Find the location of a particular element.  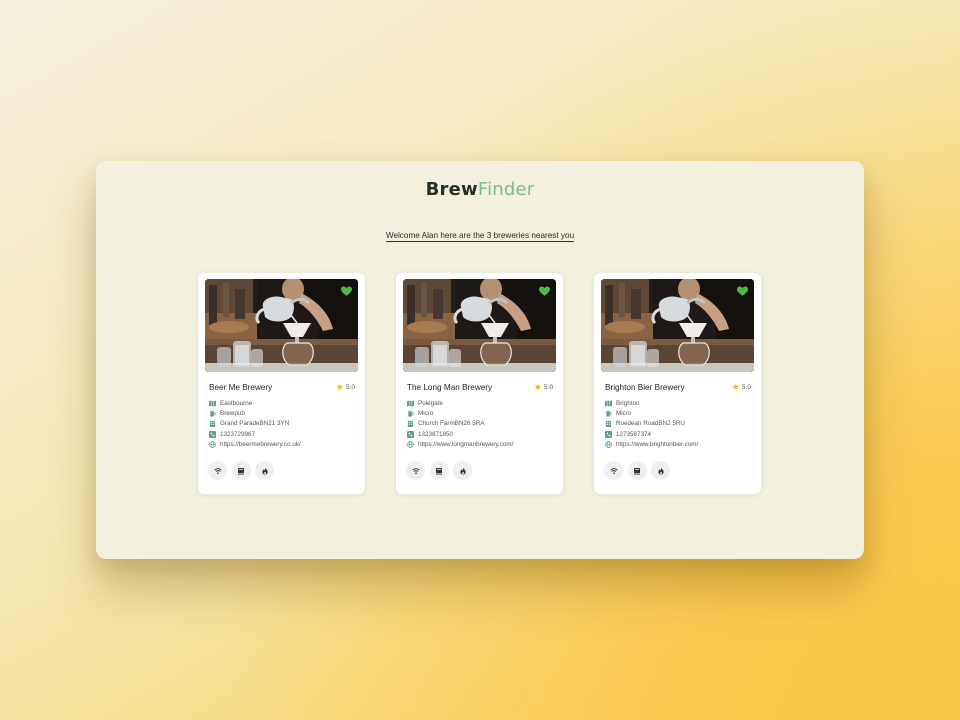

type-text: Brewpub is located at coordinates (232, 414).